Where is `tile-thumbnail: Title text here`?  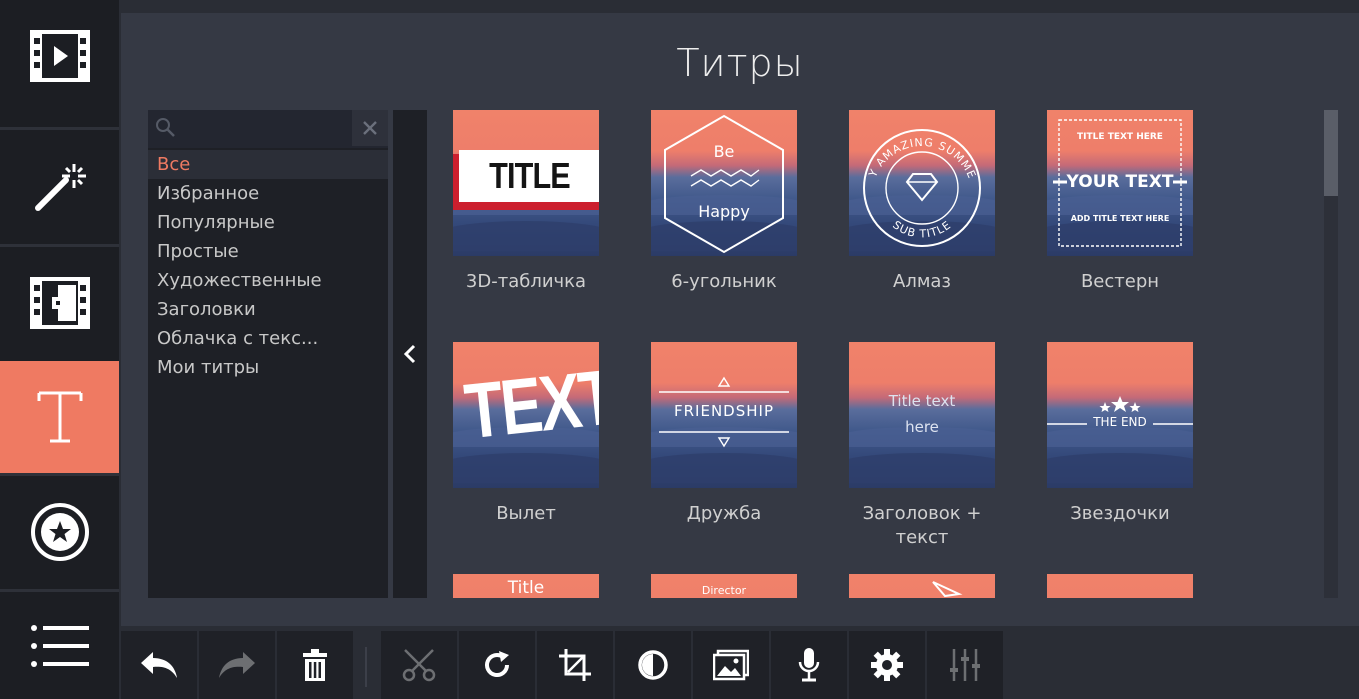 tile-thumbnail: Title text here is located at coordinates (922, 415).